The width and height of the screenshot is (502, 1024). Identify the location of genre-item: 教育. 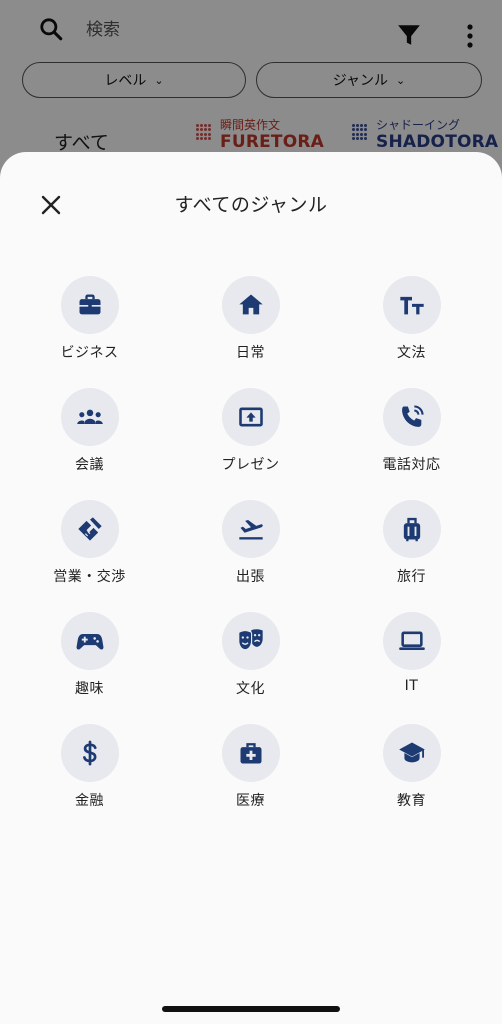
(411, 769).